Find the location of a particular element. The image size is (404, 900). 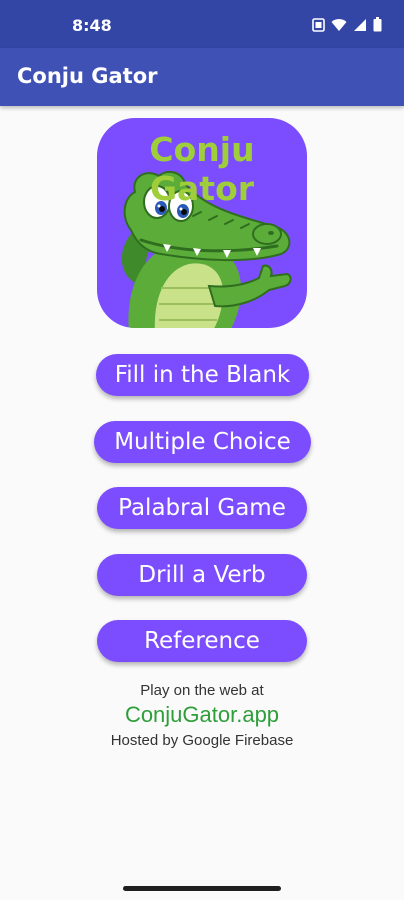

app-title: Conju Gator is located at coordinates (87, 76).